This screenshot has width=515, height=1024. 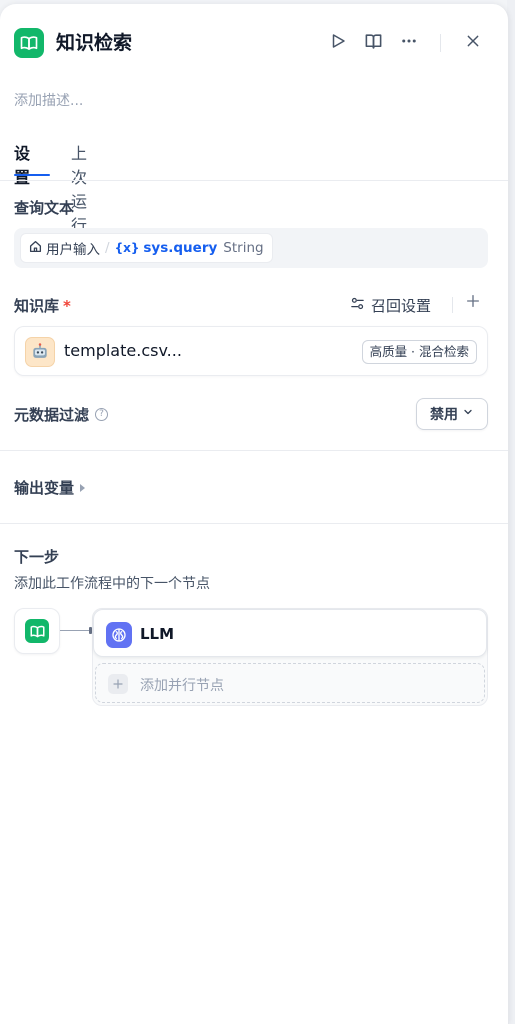 What do you see at coordinates (37, 557) in the screenshot?
I see `next-step-title: 下一步` at bounding box center [37, 557].